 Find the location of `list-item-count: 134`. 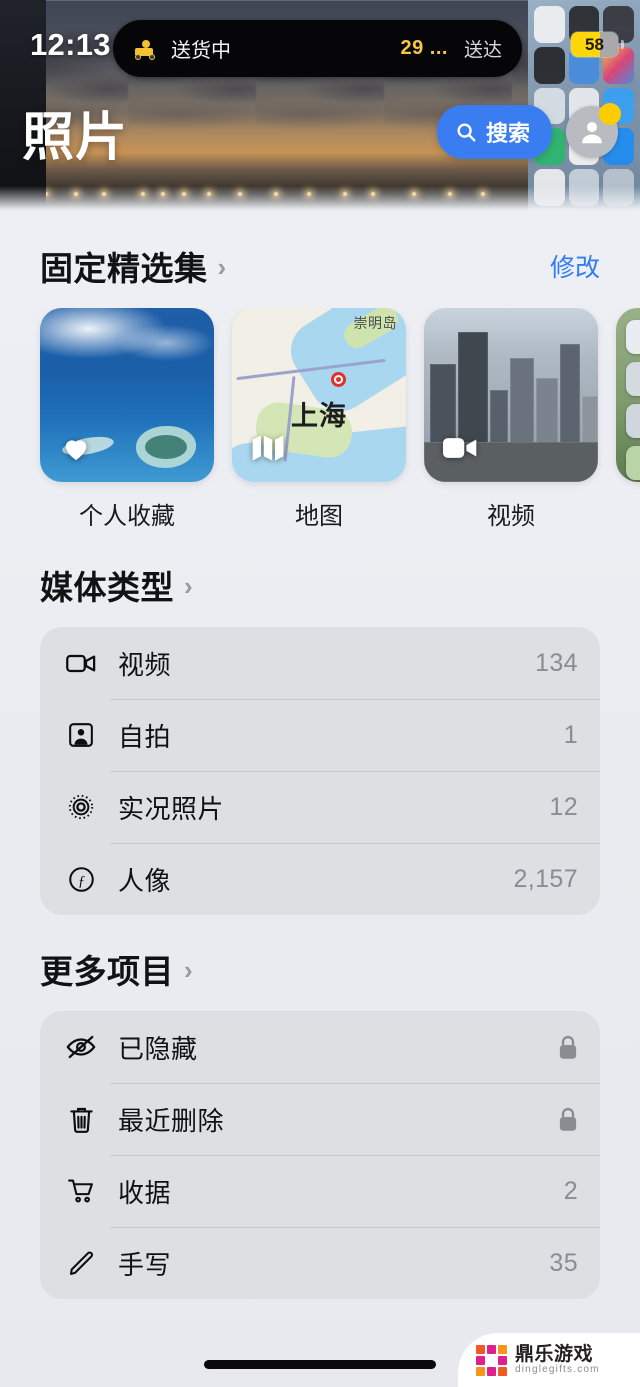

list-item-count: 134 is located at coordinates (556, 662).